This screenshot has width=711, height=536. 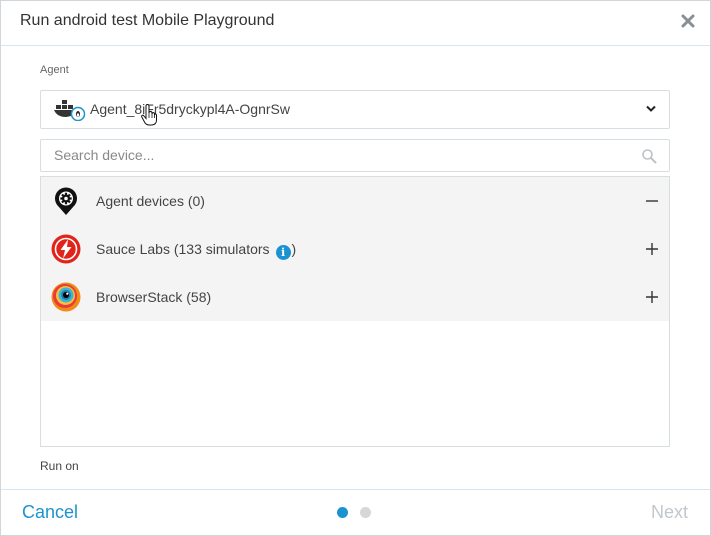 I want to click on agent-select: Agent_8iFr5dryckypl4A-OgnrSw, so click(x=355, y=109).